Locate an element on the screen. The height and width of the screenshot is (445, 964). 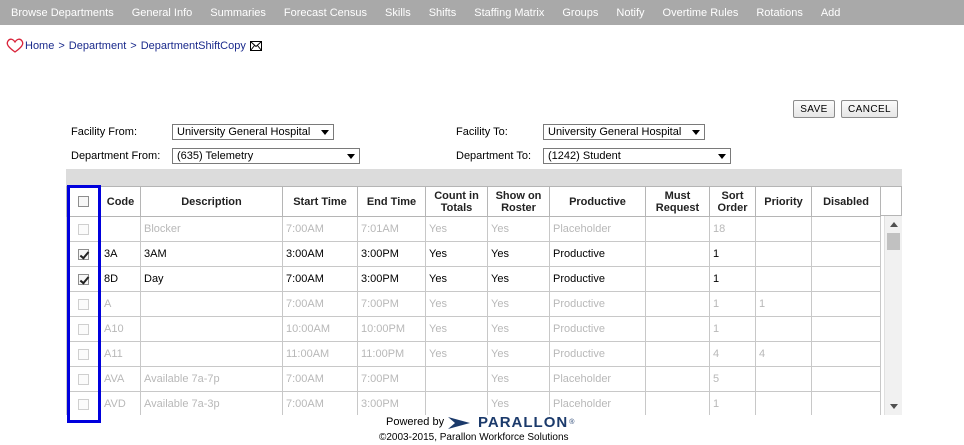
nav-browse-departments: Browse Departments is located at coordinates (61, 13).